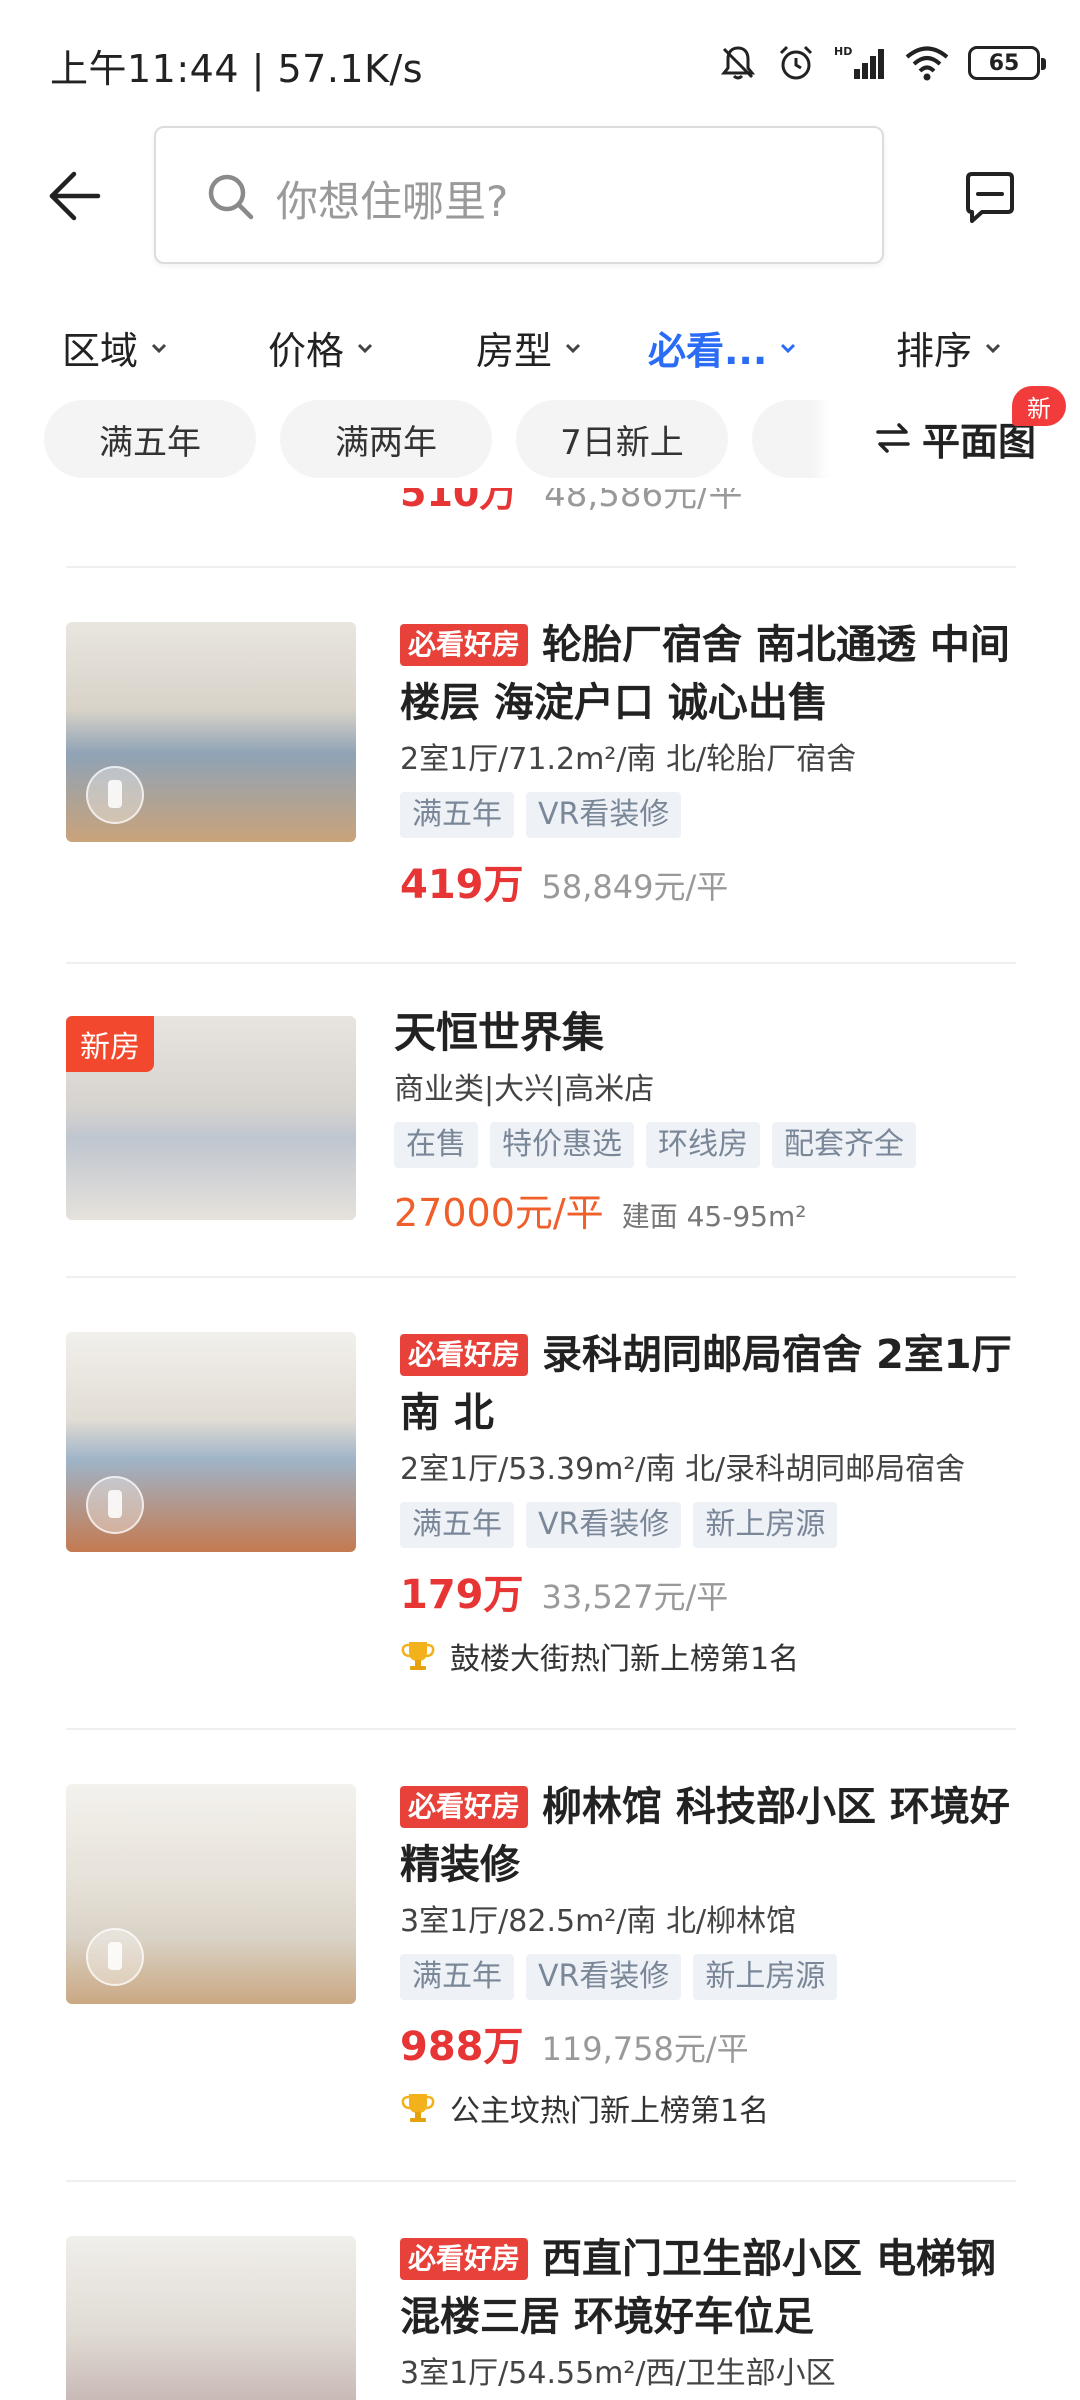  Describe the element at coordinates (562, 1145) in the screenshot. I see `tag: 特价惠选` at that location.